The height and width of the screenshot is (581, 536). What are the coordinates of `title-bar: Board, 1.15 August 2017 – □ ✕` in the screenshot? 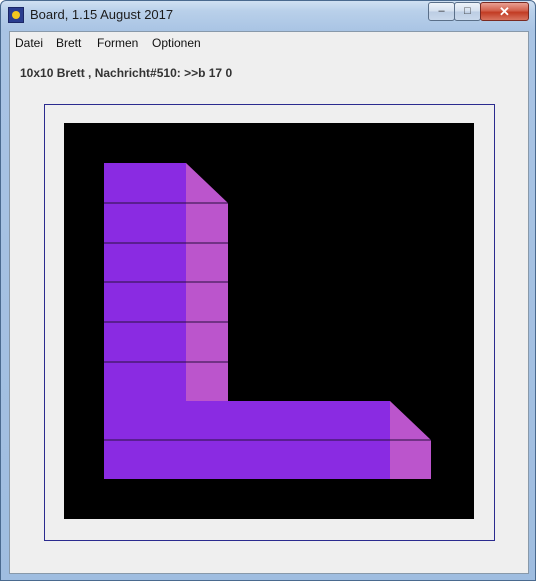 It's located at (268, 15).